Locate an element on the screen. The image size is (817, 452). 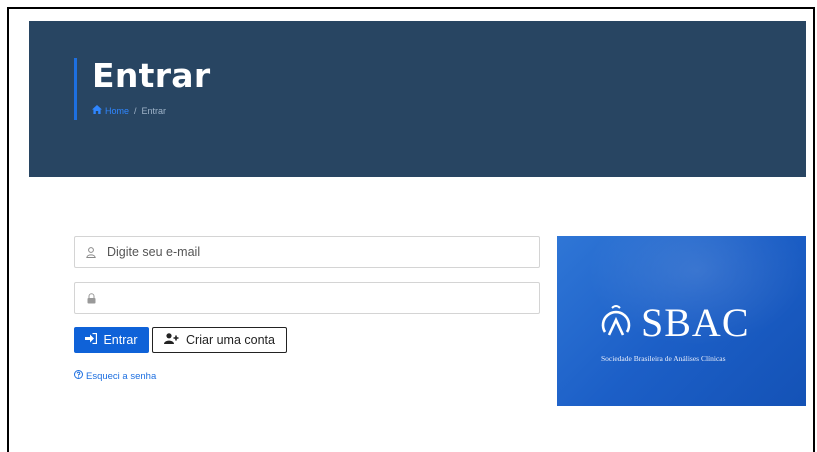
user-plus-icon is located at coordinates (171, 340).